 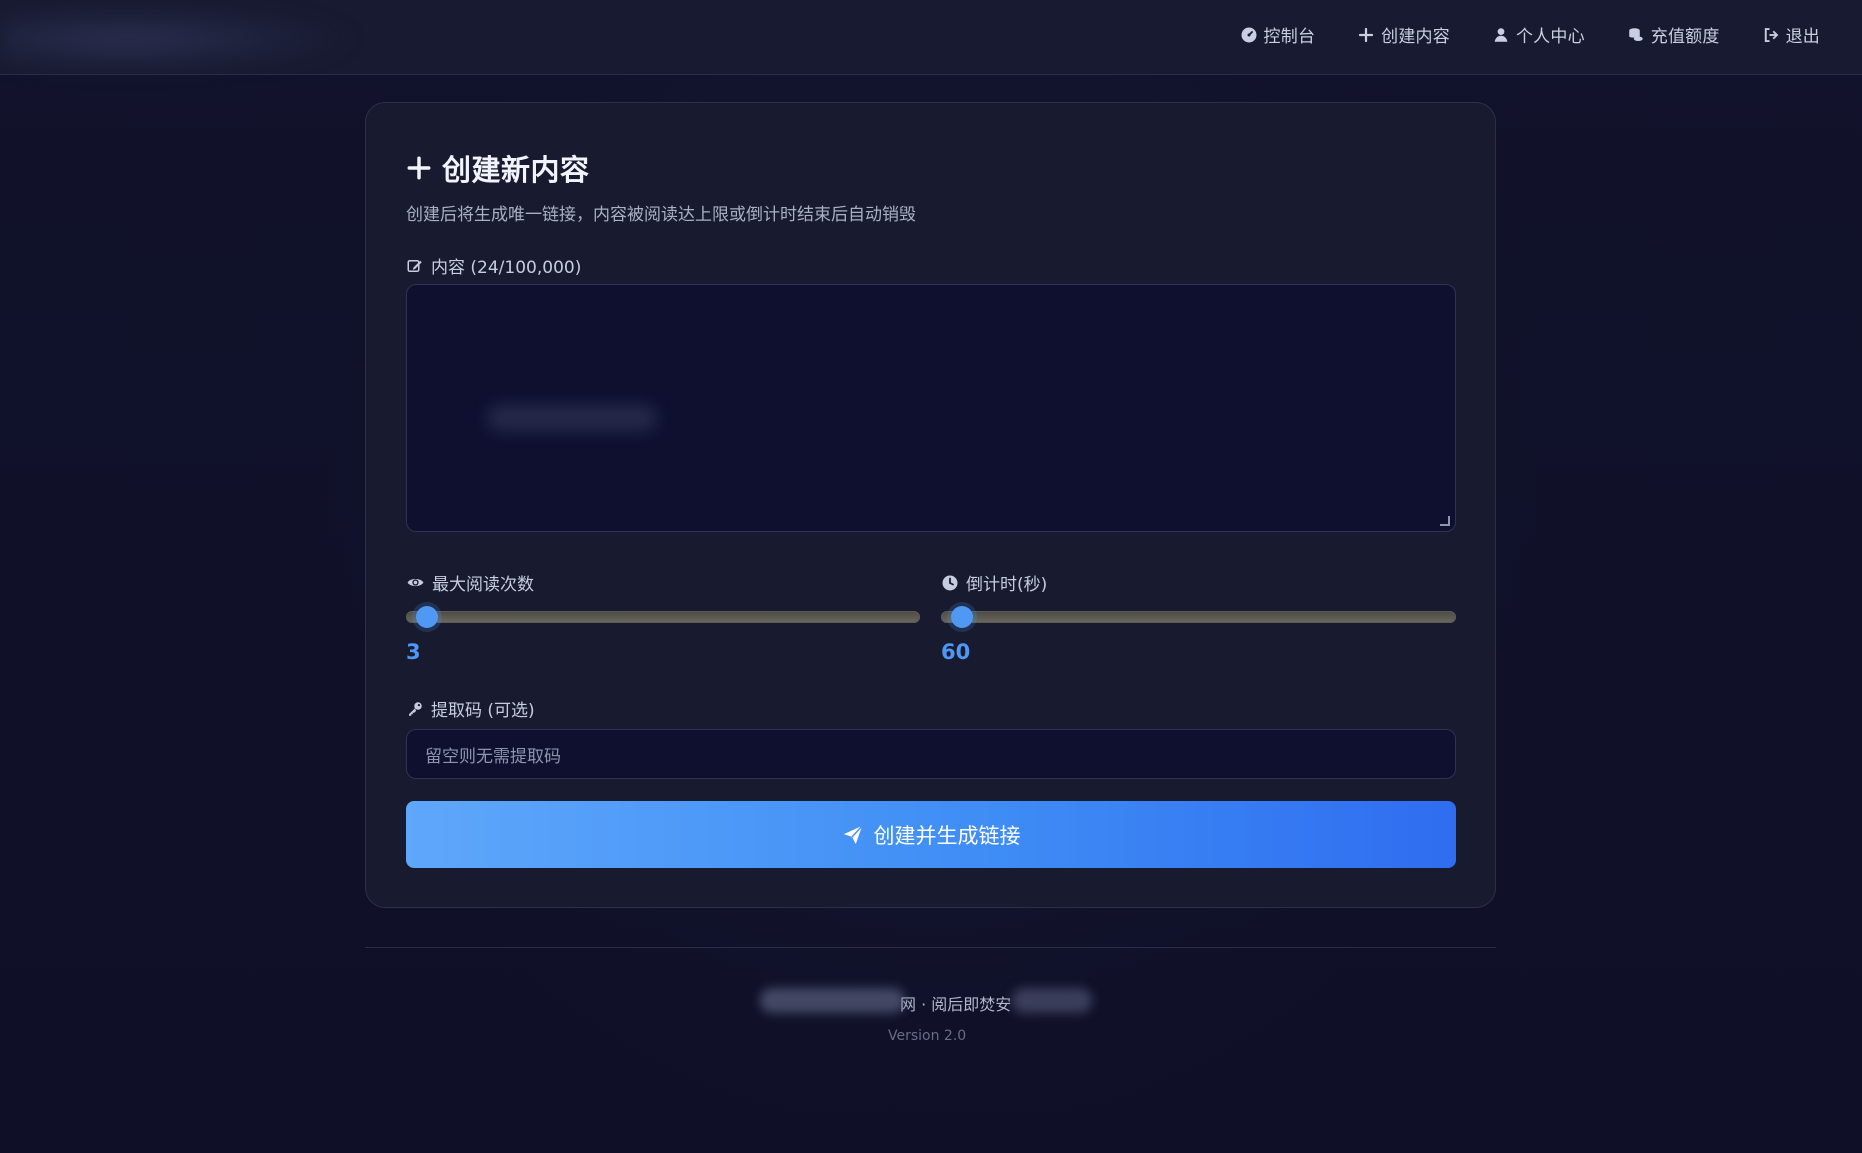 What do you see at coordinates (1550, 37) in the screenshot?
I see `nav-label-profile: 个人中心` at bounding box center [1550, 37].